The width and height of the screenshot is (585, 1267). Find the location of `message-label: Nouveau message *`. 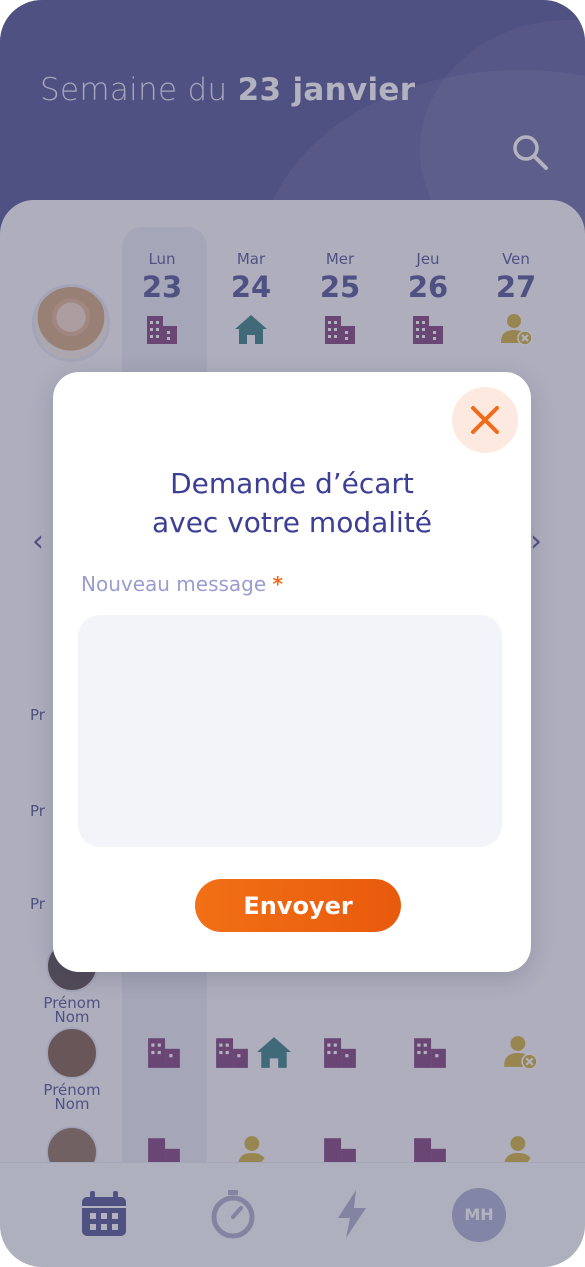

message-label: Nouveau message * is located at coordinates (182, 584).